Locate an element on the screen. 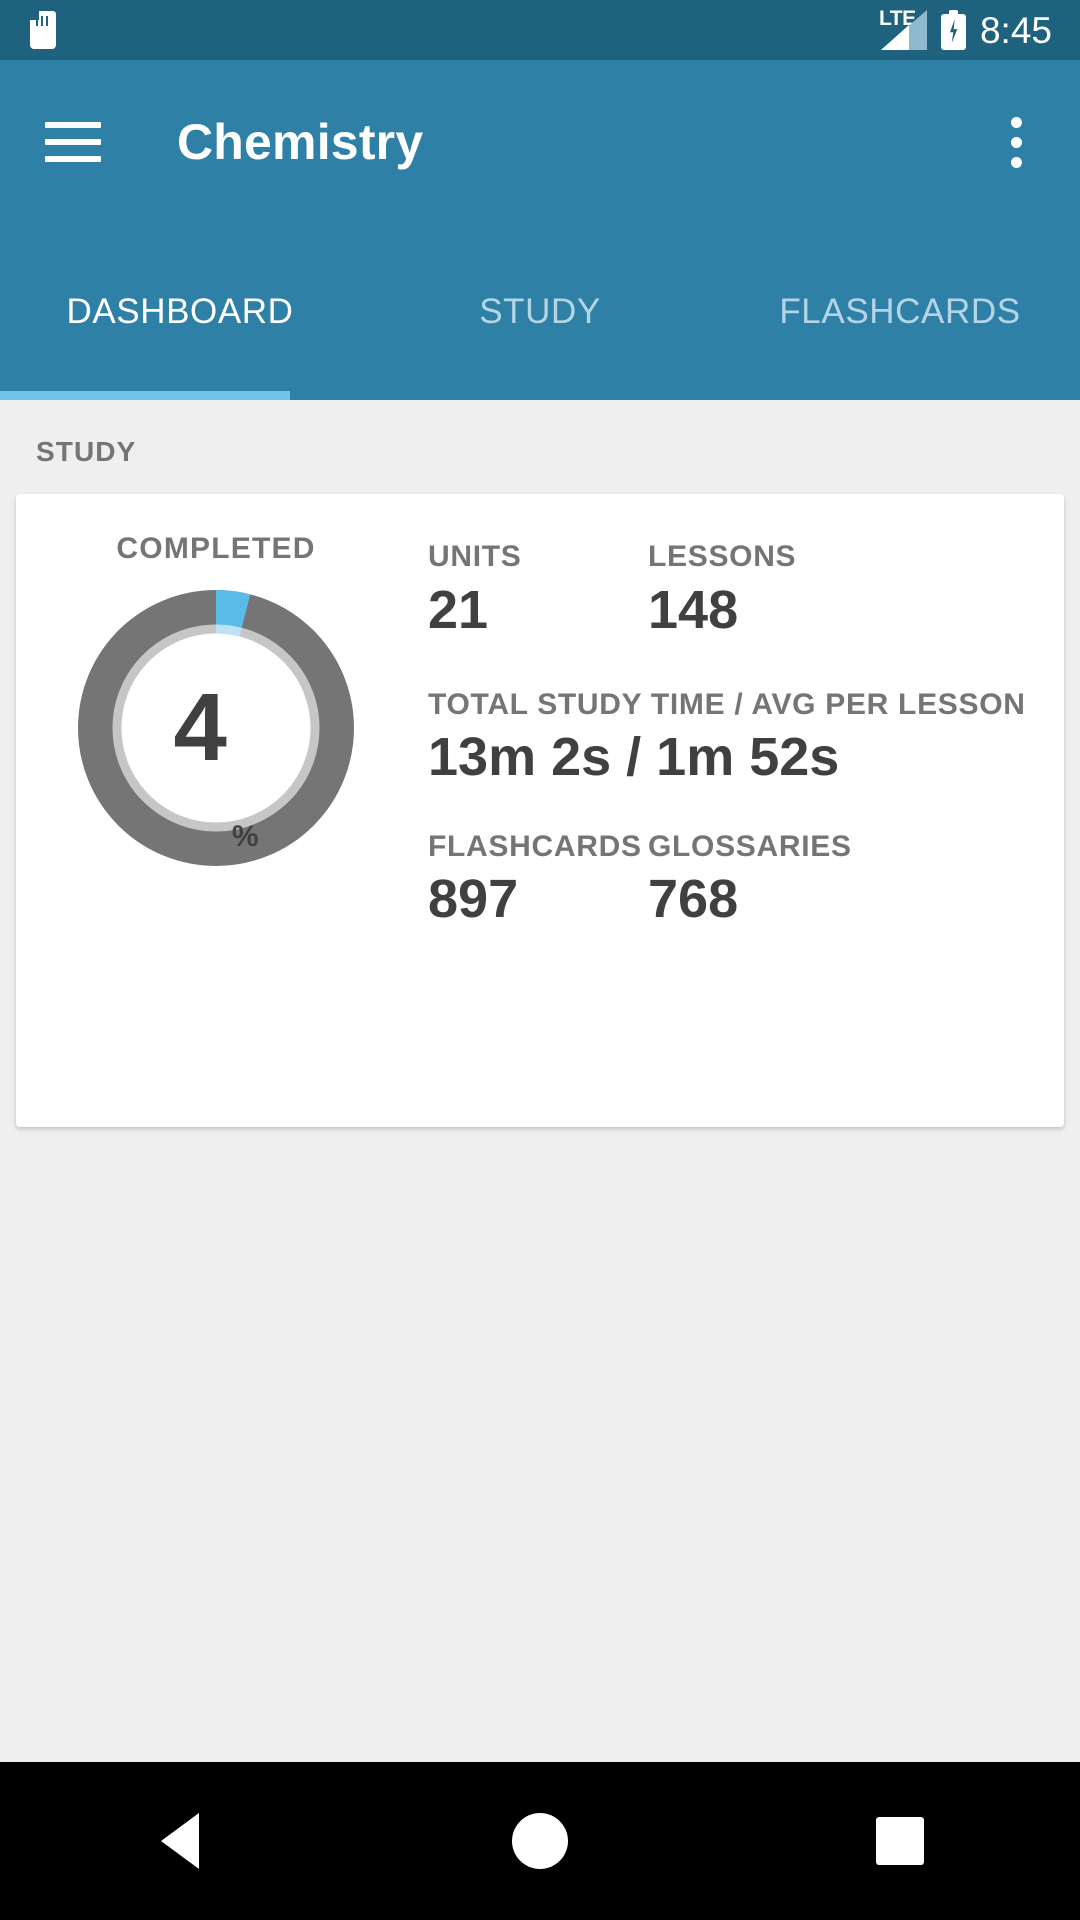  system-navigation-bar is located at coordinates (540, 1841).